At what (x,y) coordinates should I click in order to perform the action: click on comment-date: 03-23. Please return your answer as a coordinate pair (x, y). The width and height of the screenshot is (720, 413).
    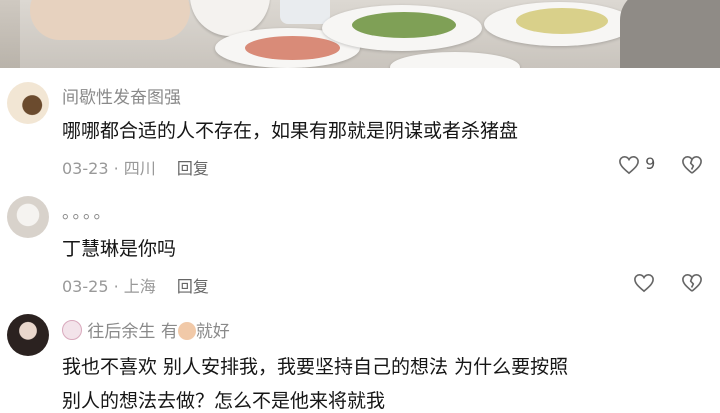
    Looking at the image, I should click on (85, 168).